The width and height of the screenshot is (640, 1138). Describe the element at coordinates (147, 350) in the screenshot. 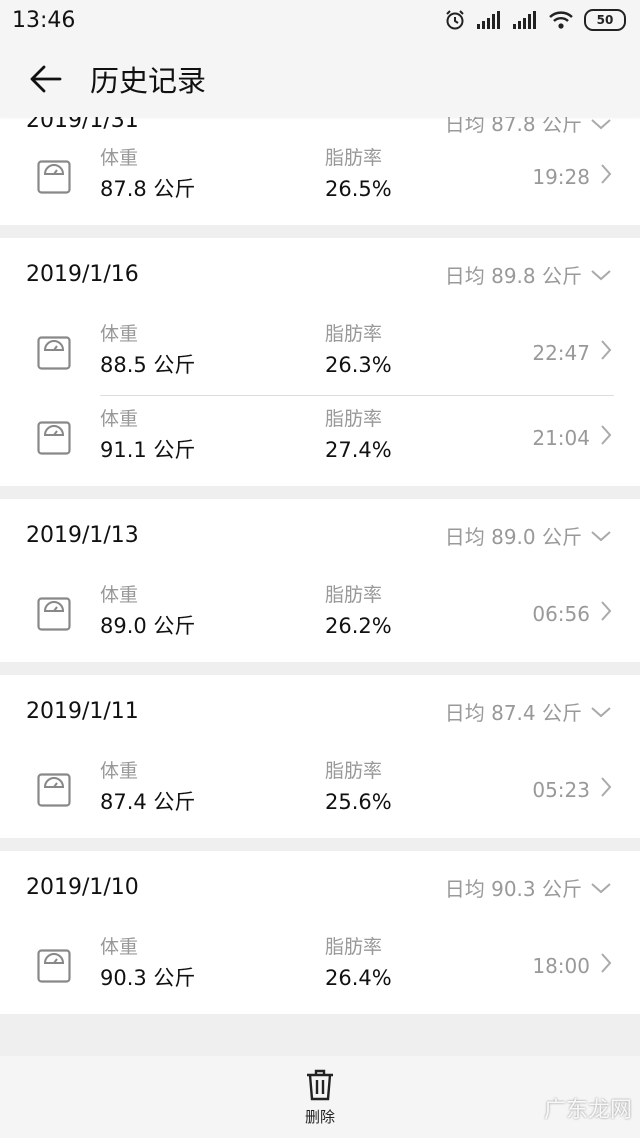

I see `weight-column: 体重 88.5 公斤` at that location.